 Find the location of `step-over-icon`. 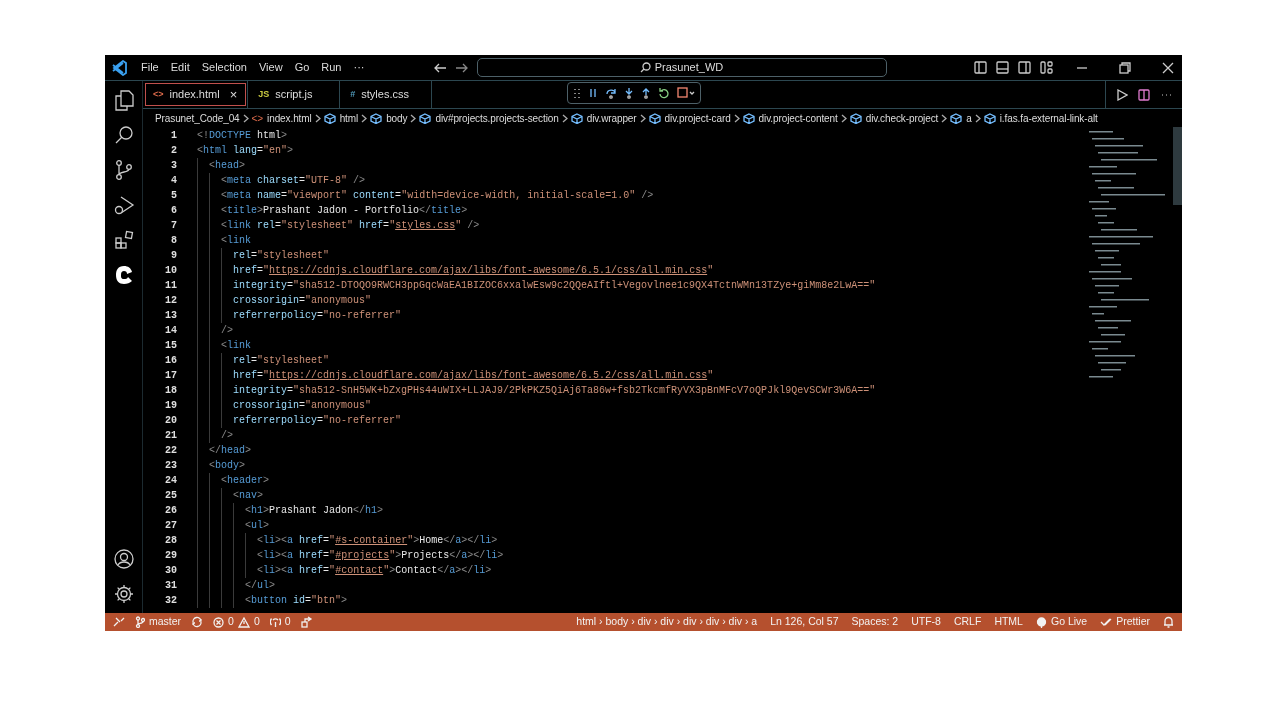

step-over-icon is located at coordinates (611, 93).